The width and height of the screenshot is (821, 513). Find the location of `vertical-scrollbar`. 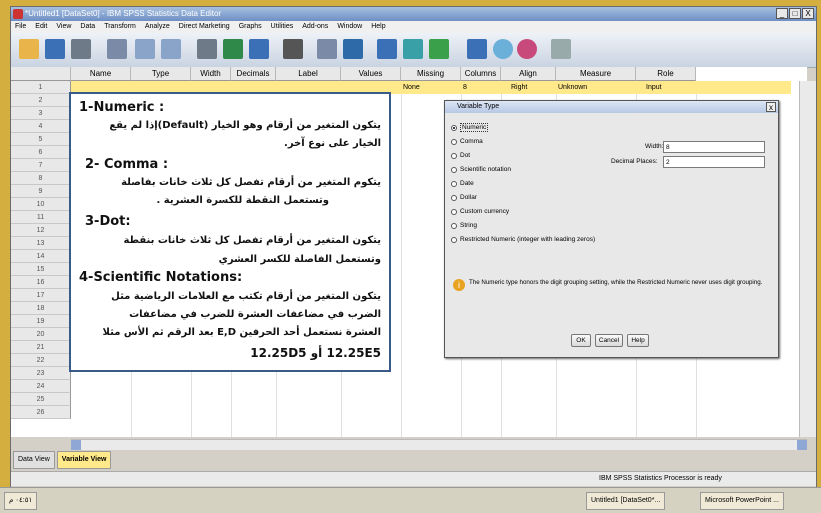

vertical-scrollbar is located at coordinates (807, 259).